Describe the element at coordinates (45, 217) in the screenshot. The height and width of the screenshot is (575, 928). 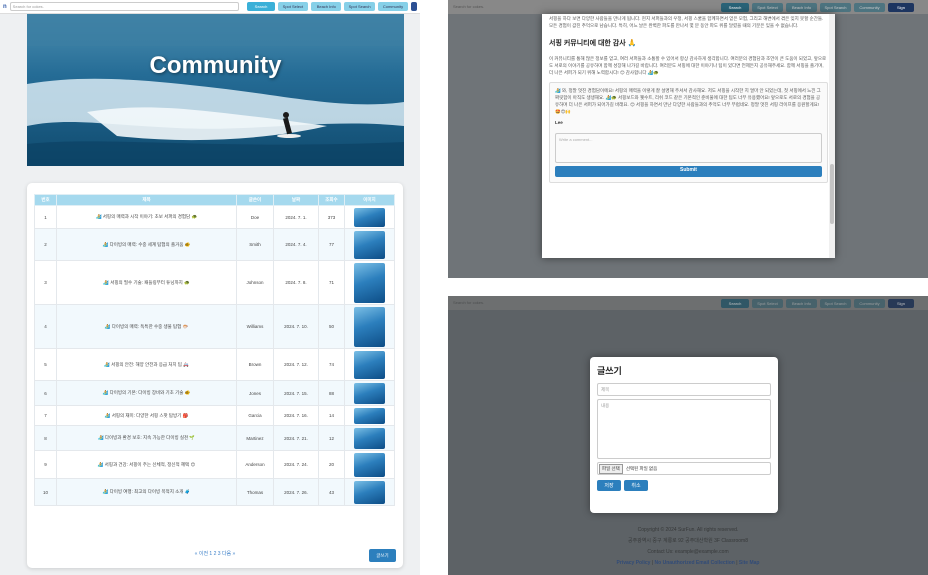
I see `post-number: 1` at that location.